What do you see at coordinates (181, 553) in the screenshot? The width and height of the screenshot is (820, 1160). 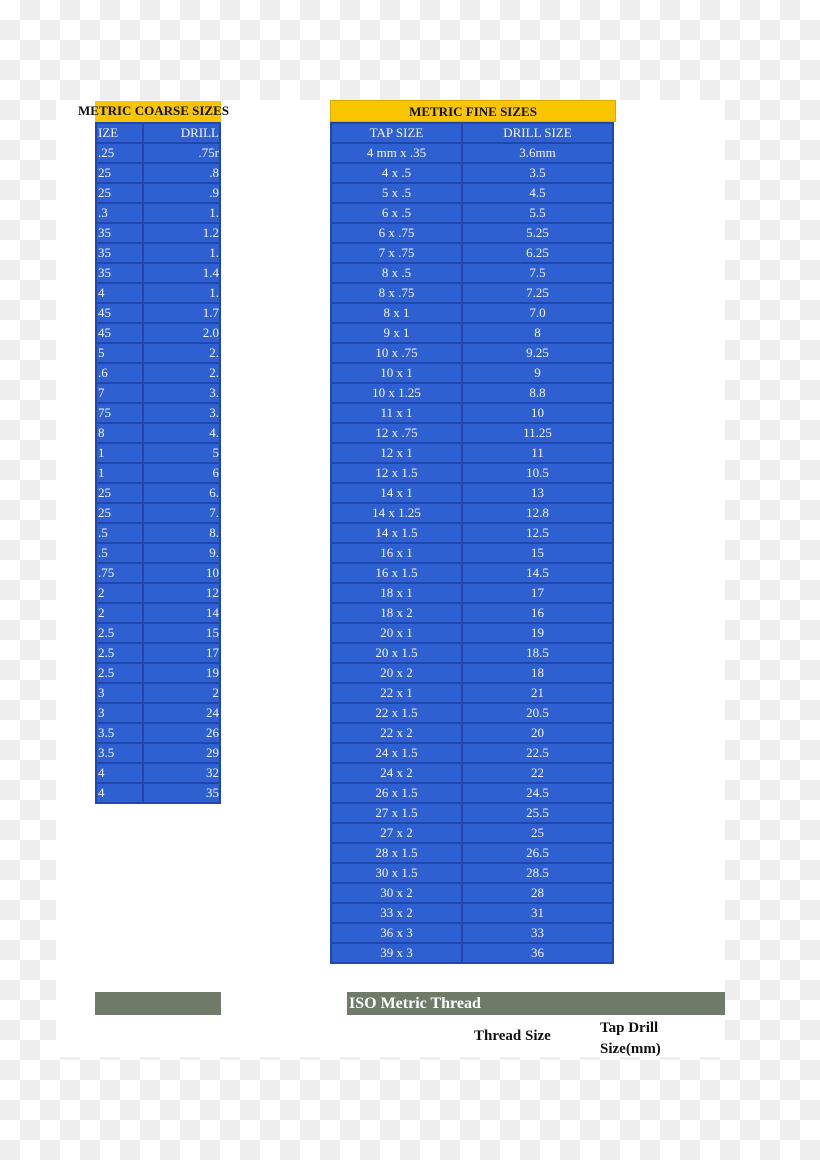 I see `drill-size-cell: 9.` at bounding box center [181, 553].